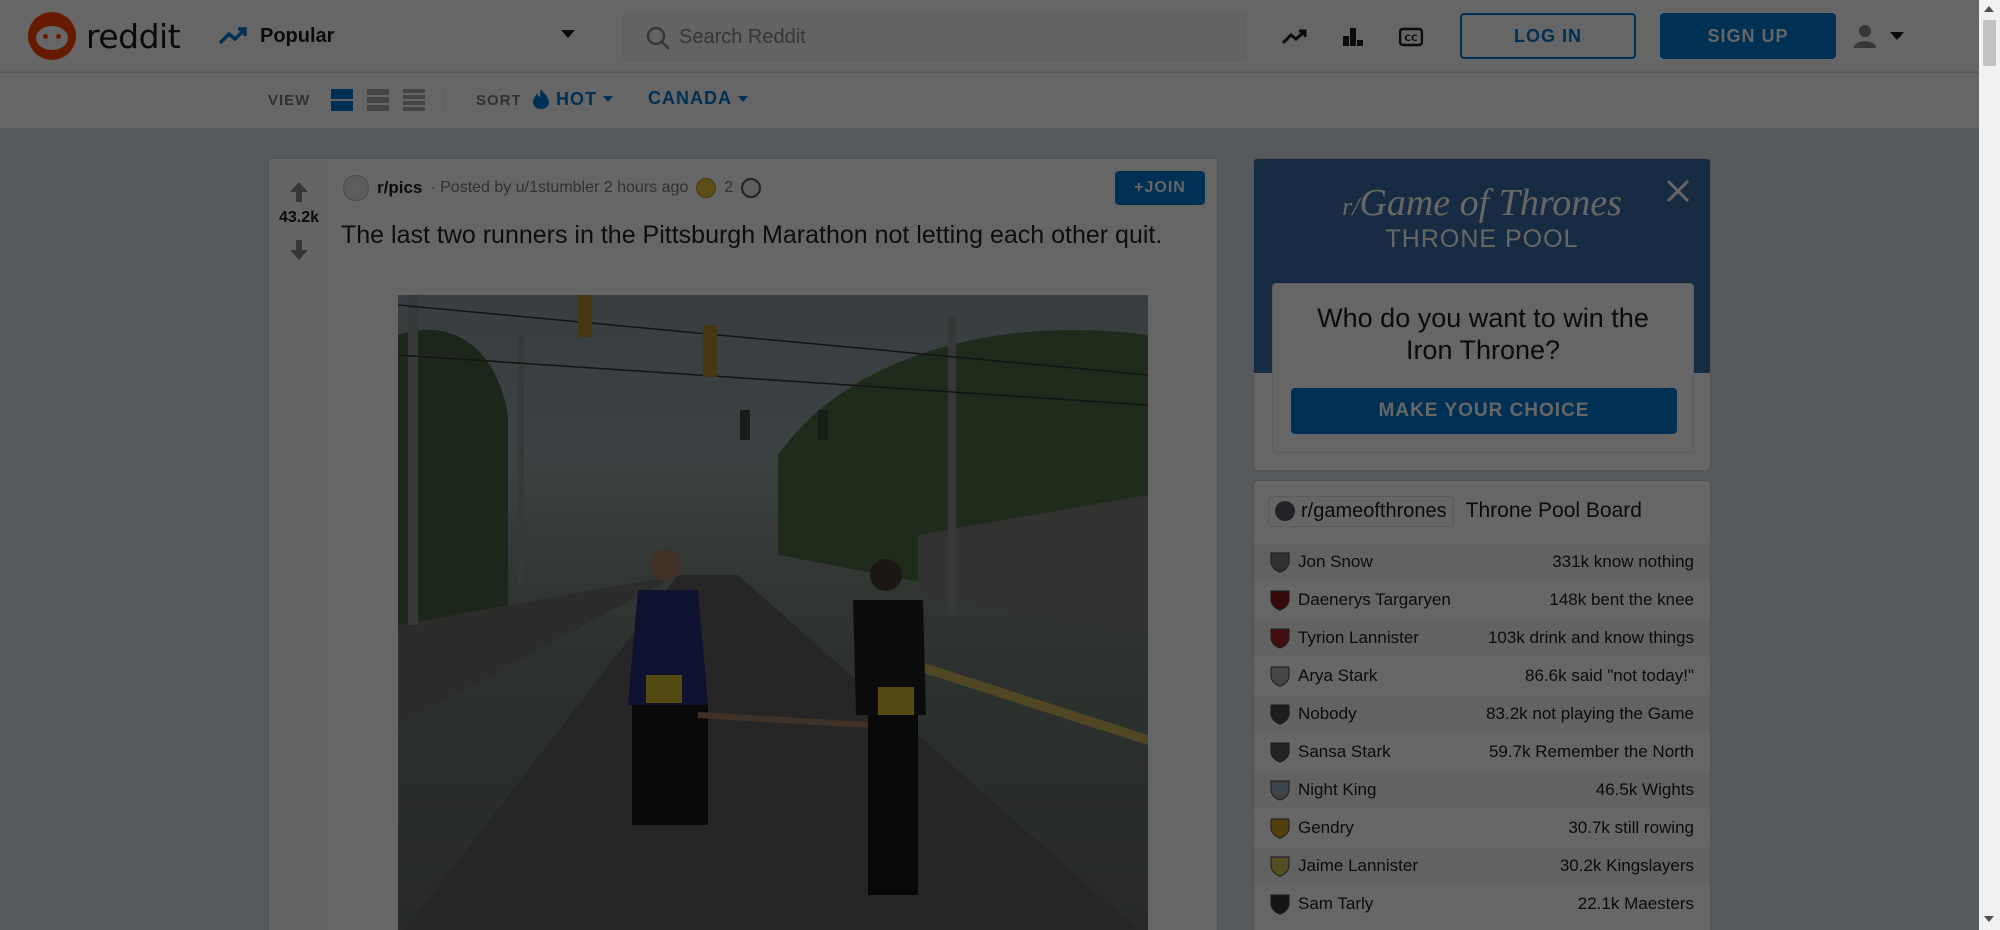  What do you see at coordinates (1374, 599) in the screenshot?
I see `candidate-name: Daenerys Targaryen` at bounding box center [1374, 599].